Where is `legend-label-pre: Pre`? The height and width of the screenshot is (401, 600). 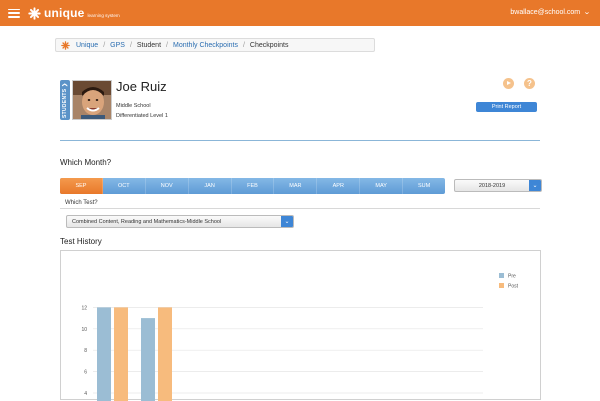 legend-label-pre: Pre is located at coordinates (512, 277).